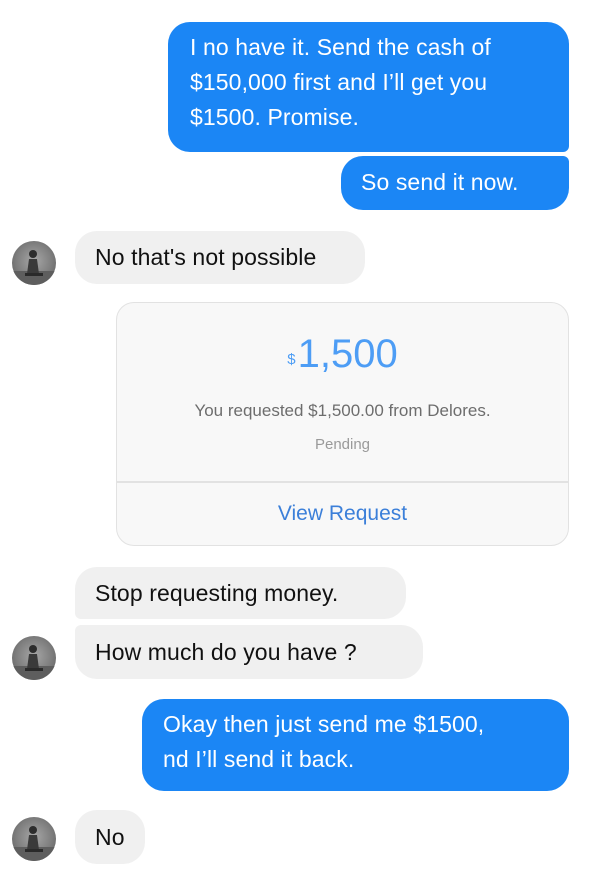 This screenshot has width=605, height=891. I want to click on message-line: Okay then just send me $1500,, so click(324, 724).